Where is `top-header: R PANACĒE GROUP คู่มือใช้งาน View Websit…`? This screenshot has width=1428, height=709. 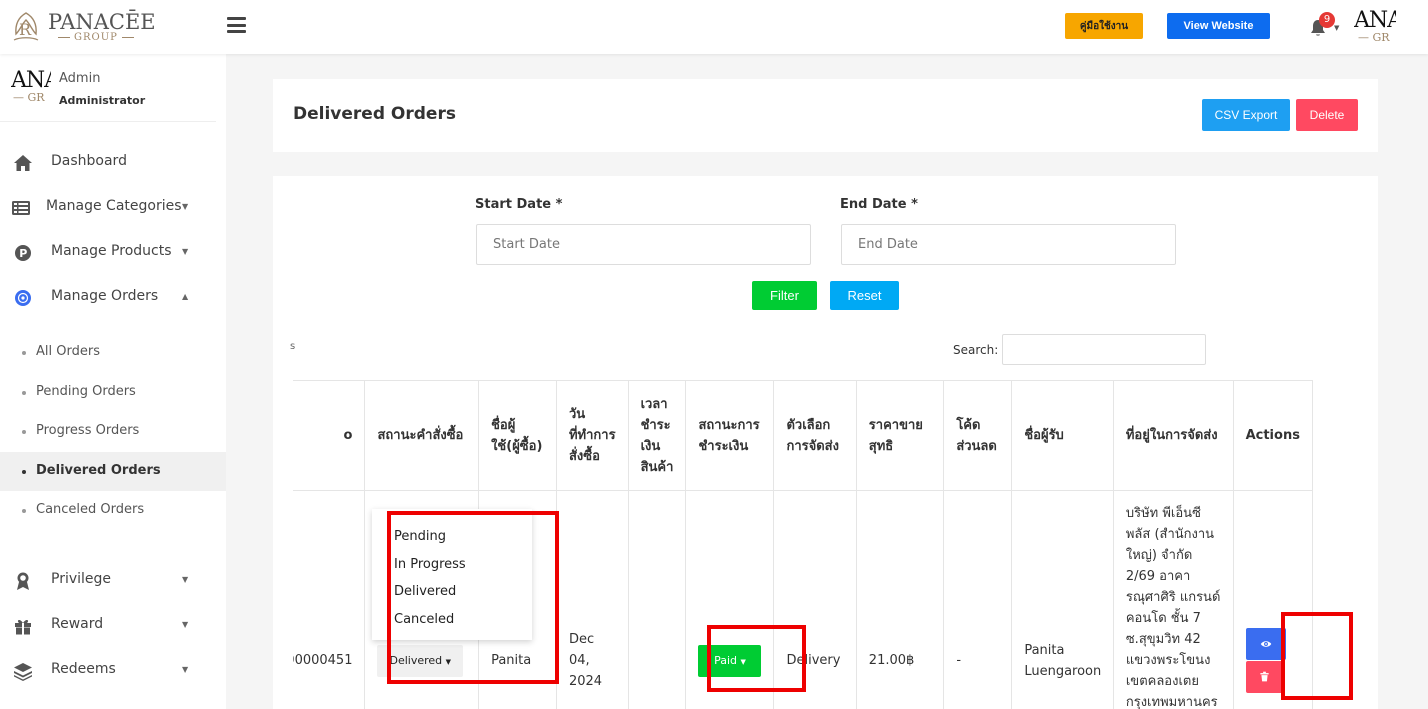 top-header: R PANACĒE GROUP คู่มือใช้งาน View Websit… is located at coordinates (714, 27).